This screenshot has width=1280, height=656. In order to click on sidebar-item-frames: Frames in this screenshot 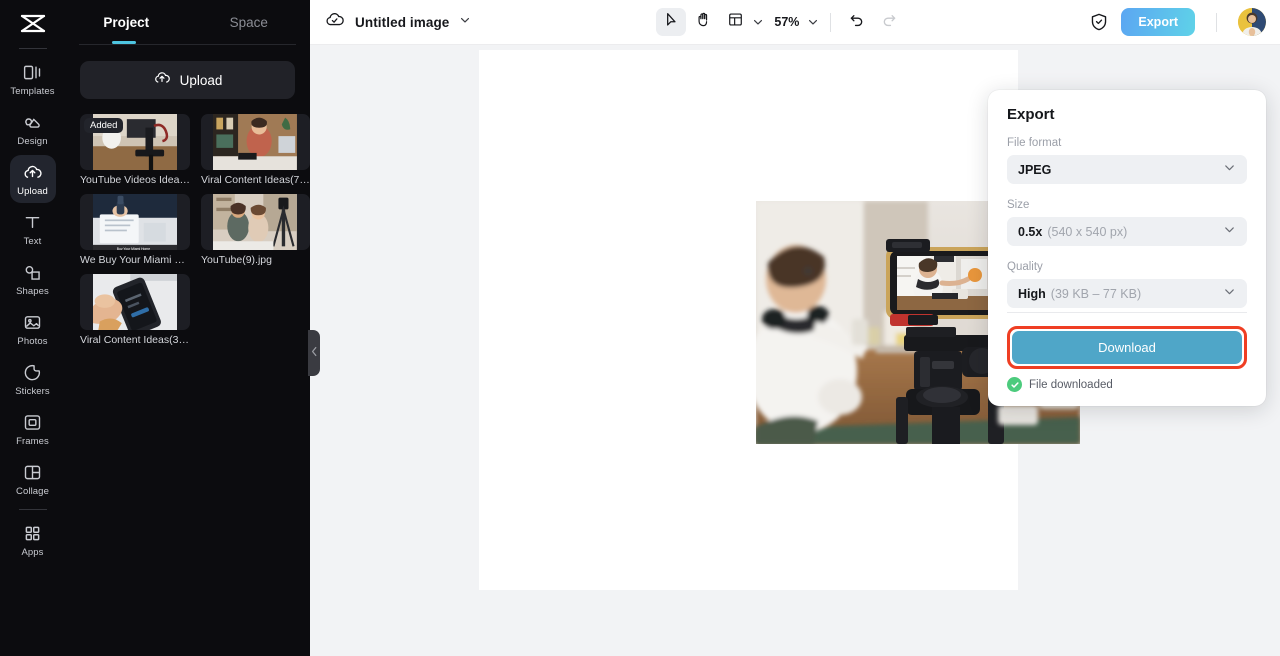, I will do `click(33, 429)`.